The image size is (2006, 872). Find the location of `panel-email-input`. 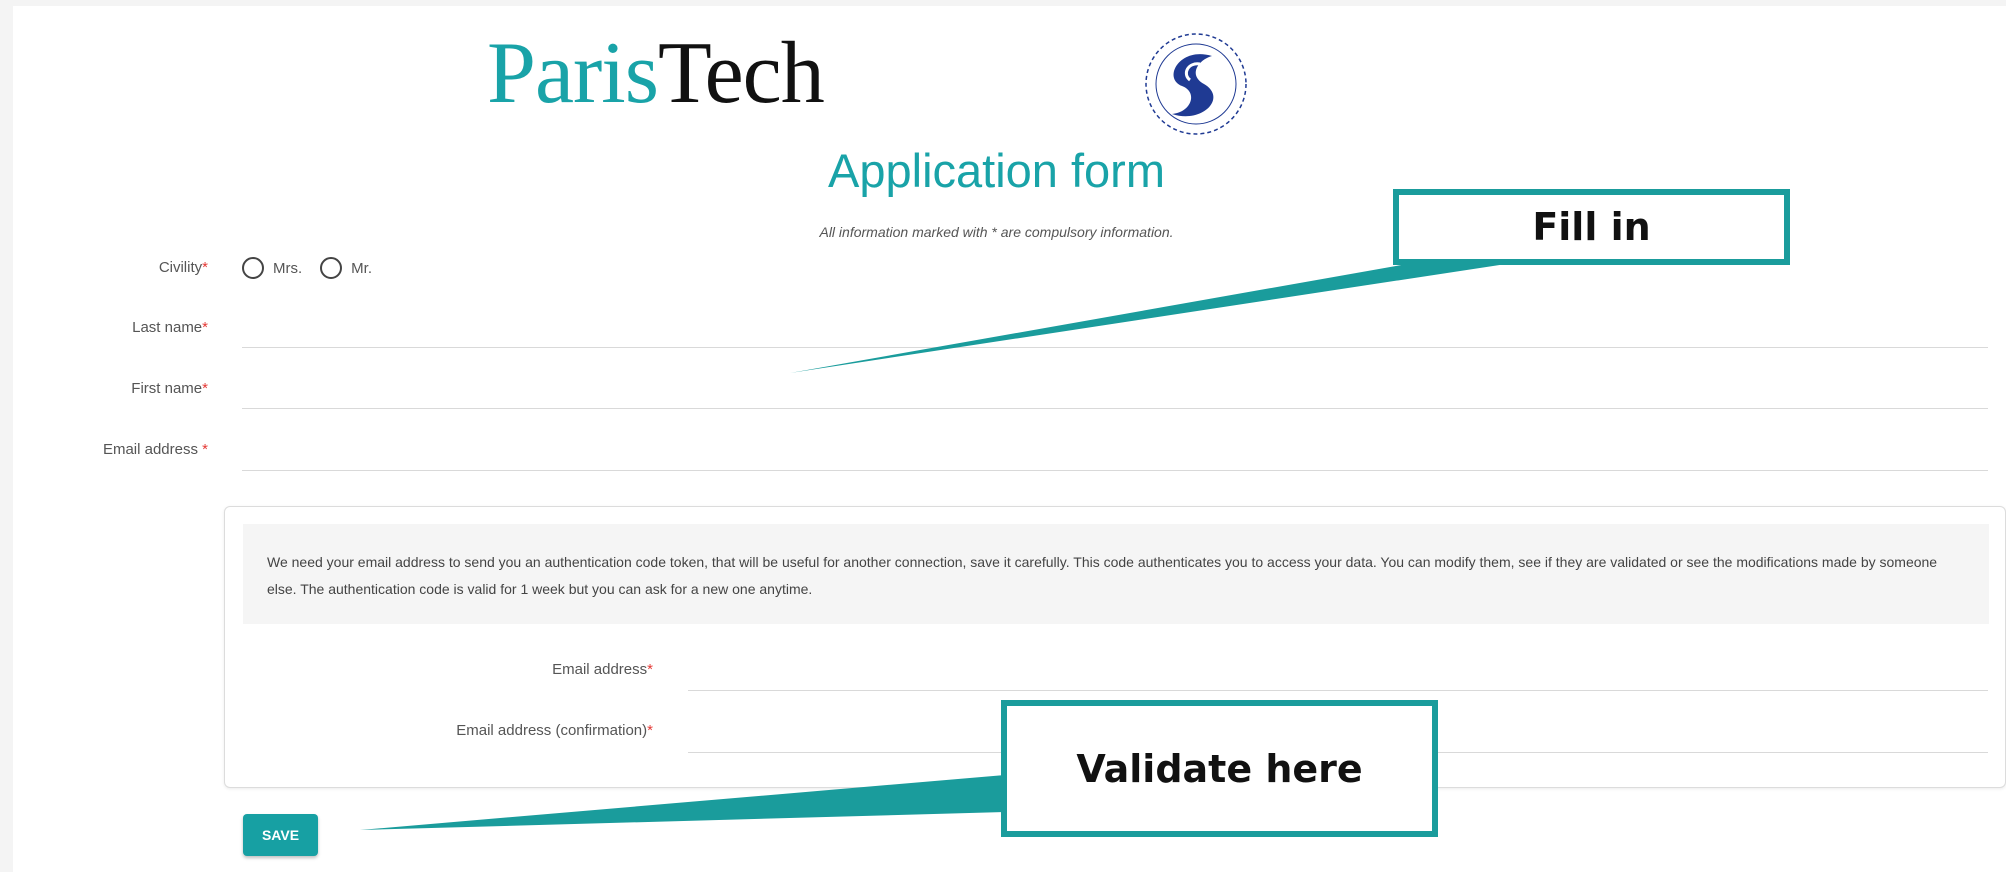

panel-email-input is located at coordinates (1338, 670).